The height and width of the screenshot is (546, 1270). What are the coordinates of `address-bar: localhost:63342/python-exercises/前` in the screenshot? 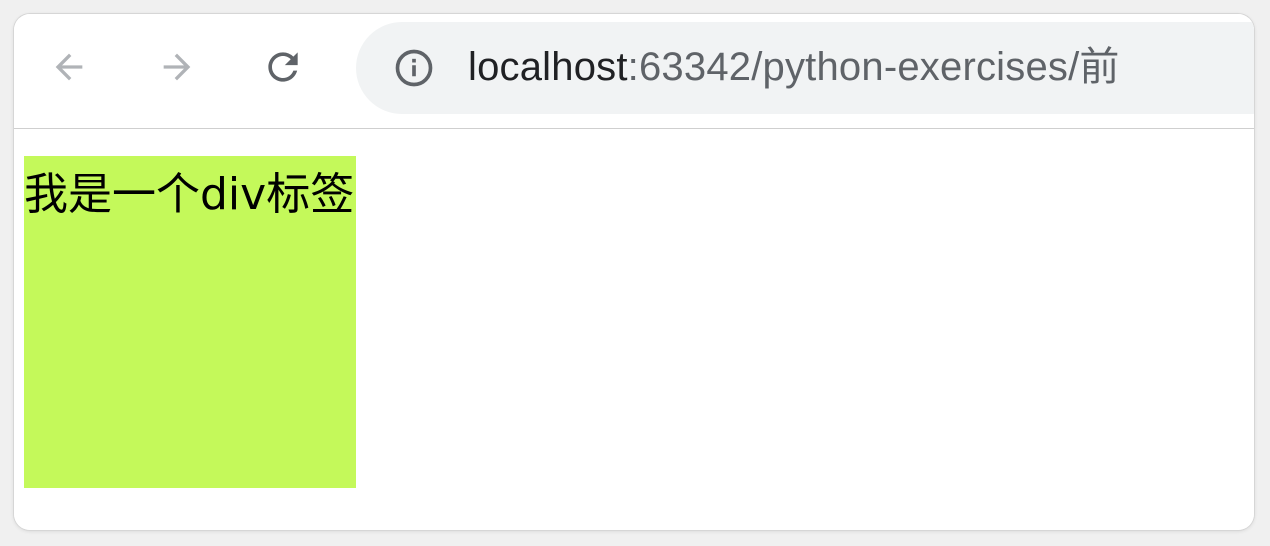 It's located at (805, 68).